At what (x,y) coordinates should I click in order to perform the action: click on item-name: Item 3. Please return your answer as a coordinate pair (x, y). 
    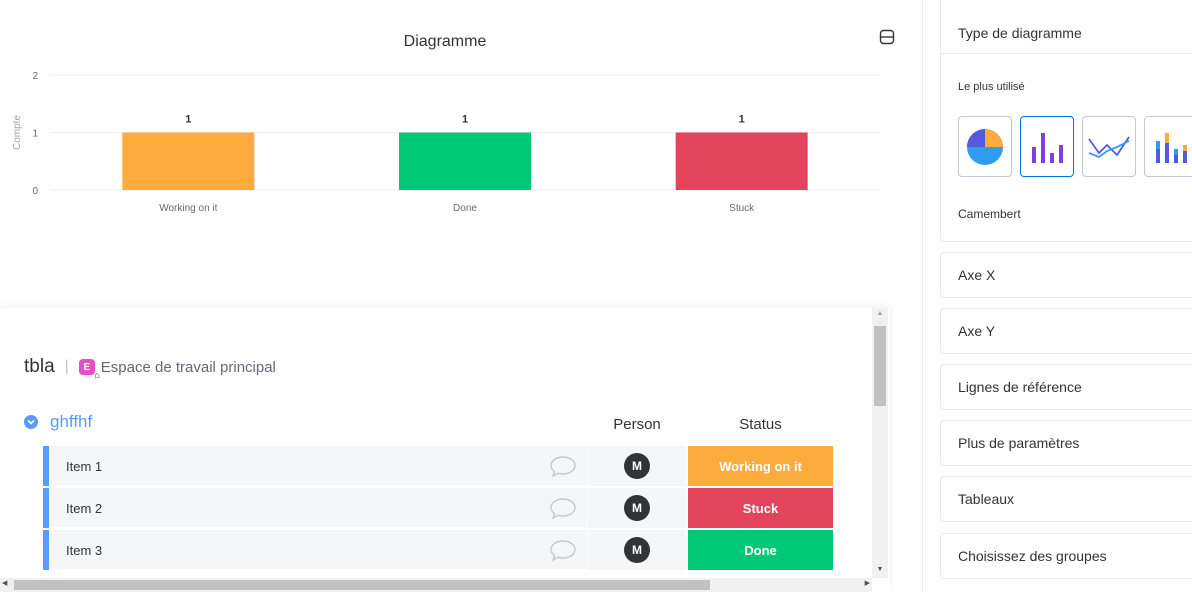
    Looking at the image, I should click on (84, 550).